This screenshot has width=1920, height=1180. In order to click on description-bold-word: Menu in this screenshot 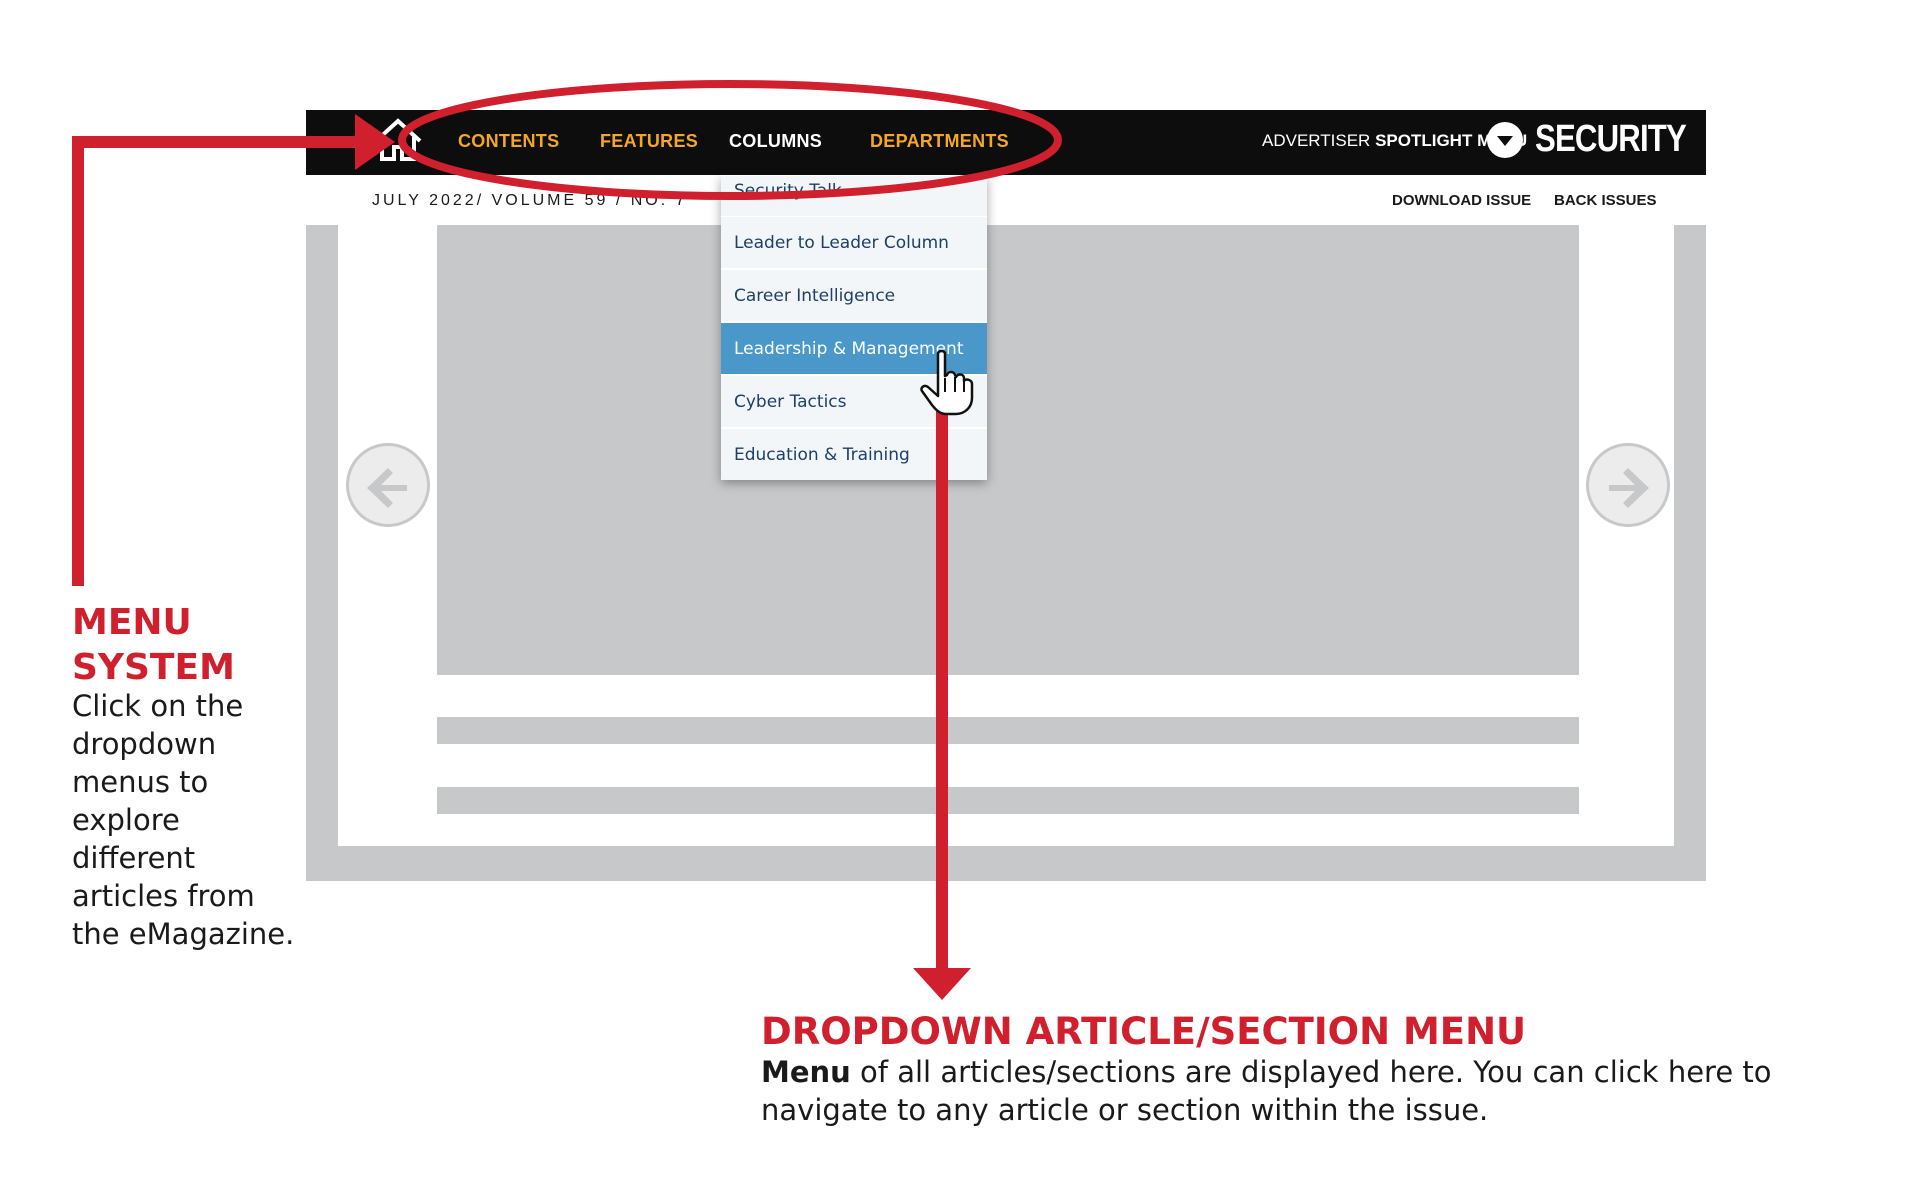, I will do `click(806, 1072)`.